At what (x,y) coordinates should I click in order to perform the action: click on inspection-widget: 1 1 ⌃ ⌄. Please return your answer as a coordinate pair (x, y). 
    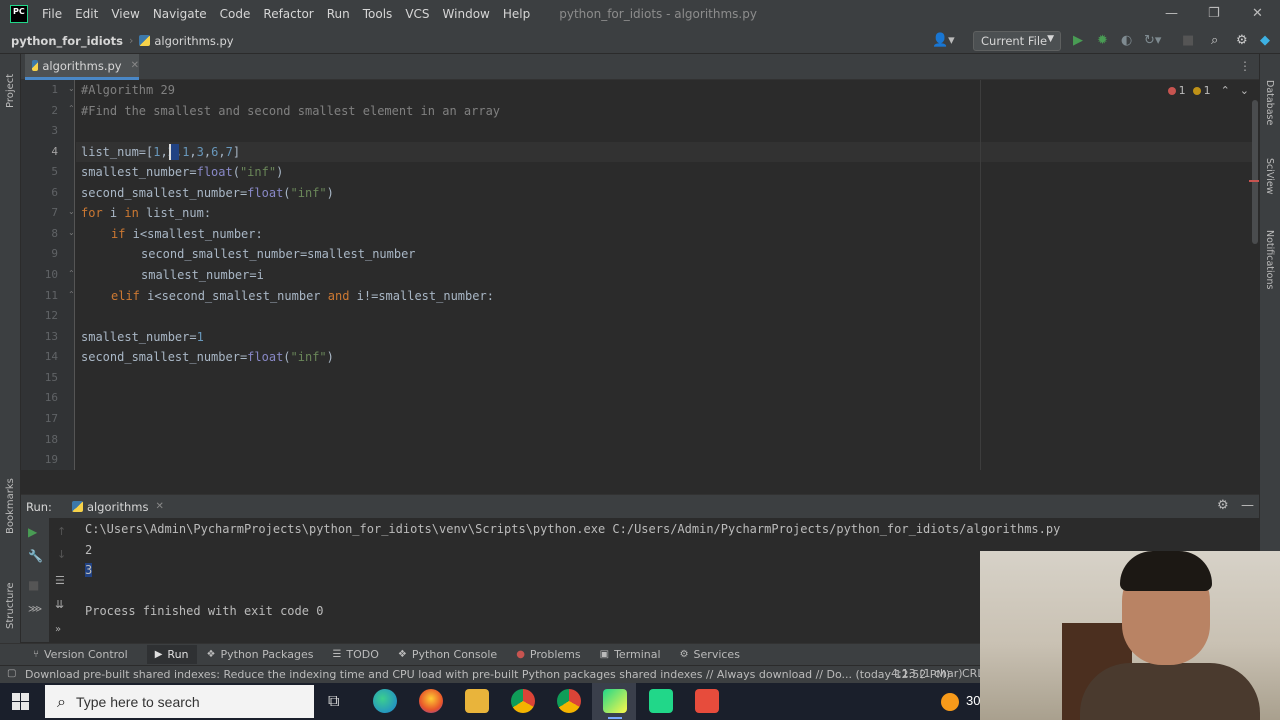
    Looking at the image, I should click on (1208, 90).